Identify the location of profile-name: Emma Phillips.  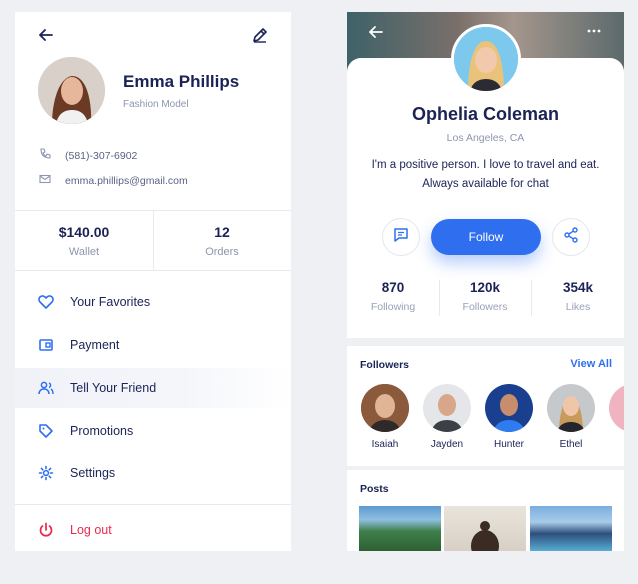
(181, 81).